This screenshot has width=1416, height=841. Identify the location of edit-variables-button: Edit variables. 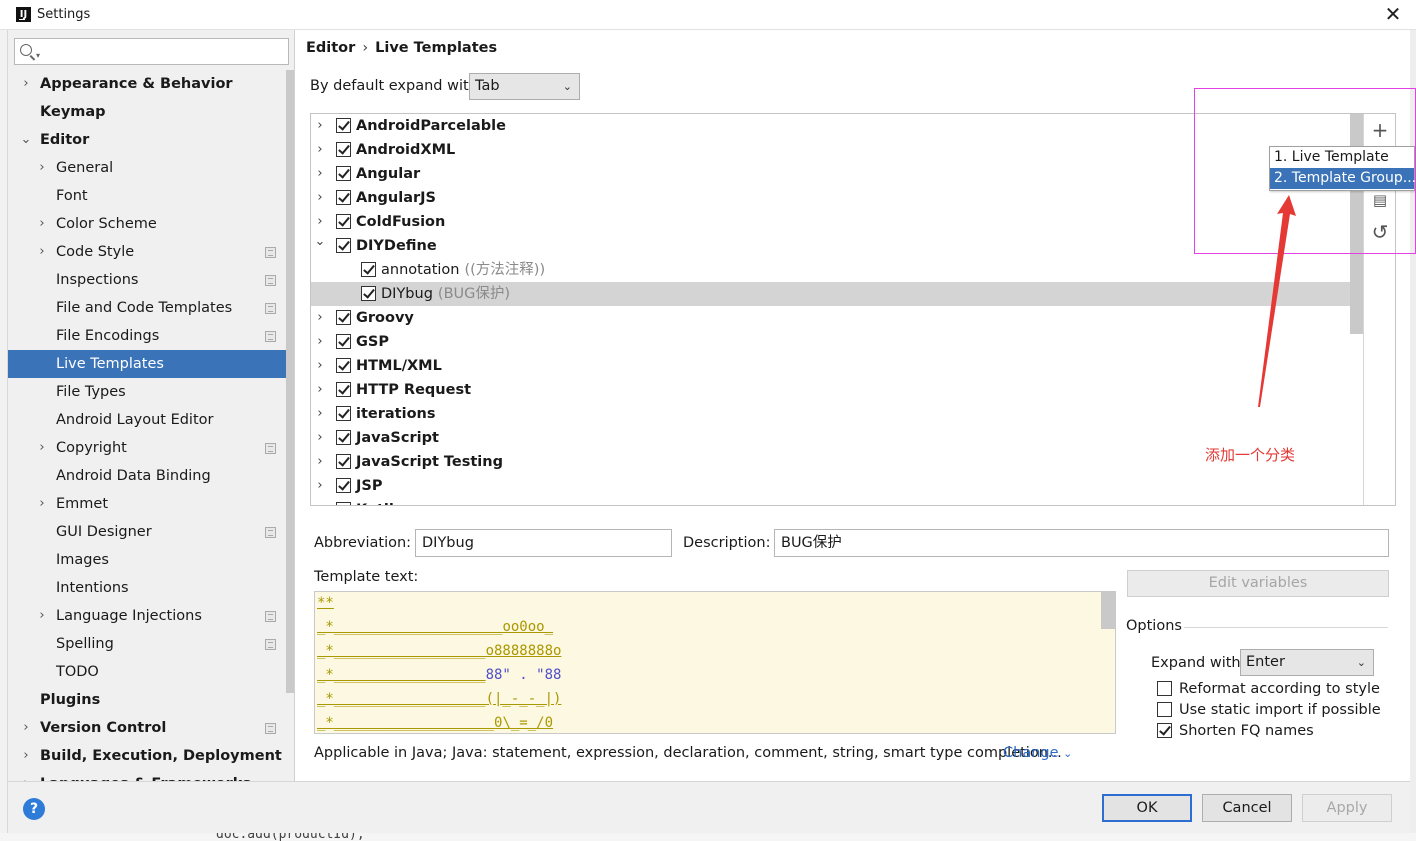
(1258, 583).